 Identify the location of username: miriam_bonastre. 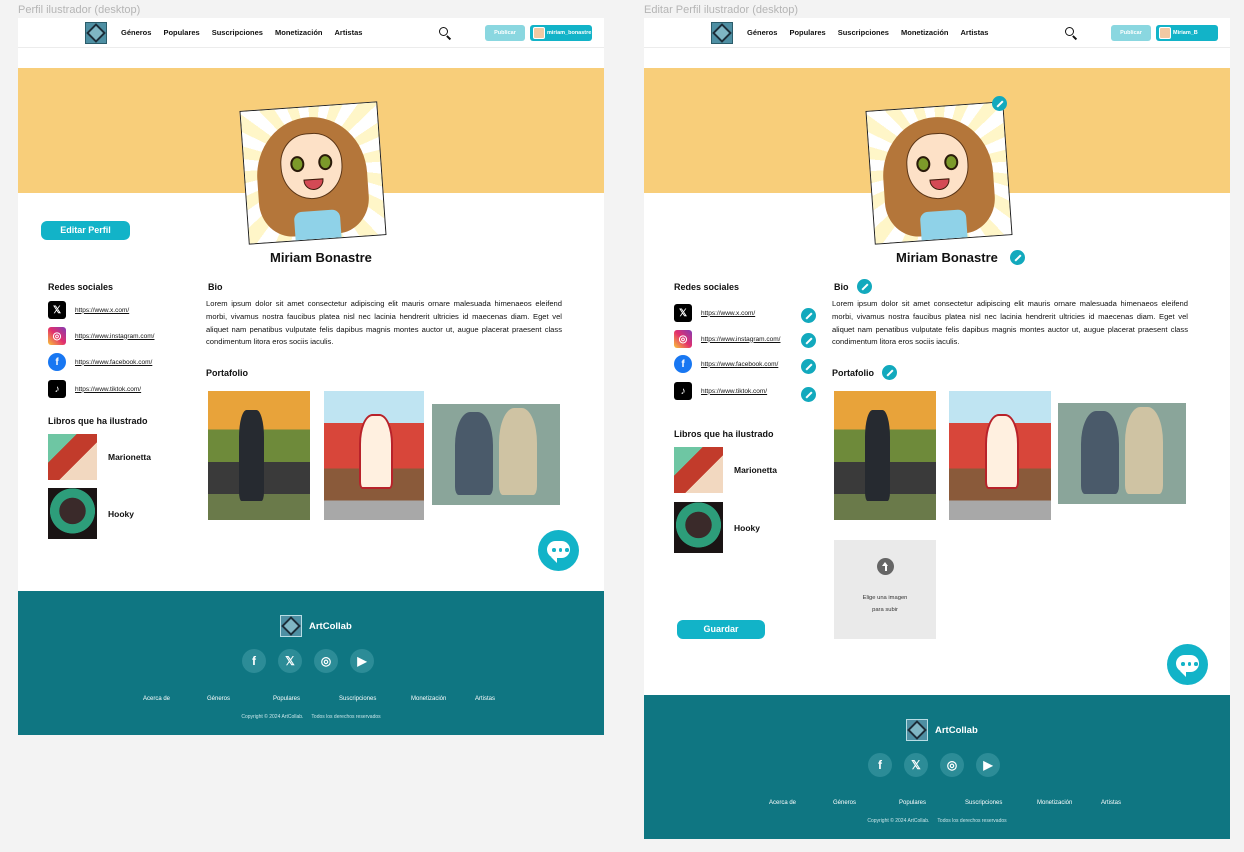
(569, 33).